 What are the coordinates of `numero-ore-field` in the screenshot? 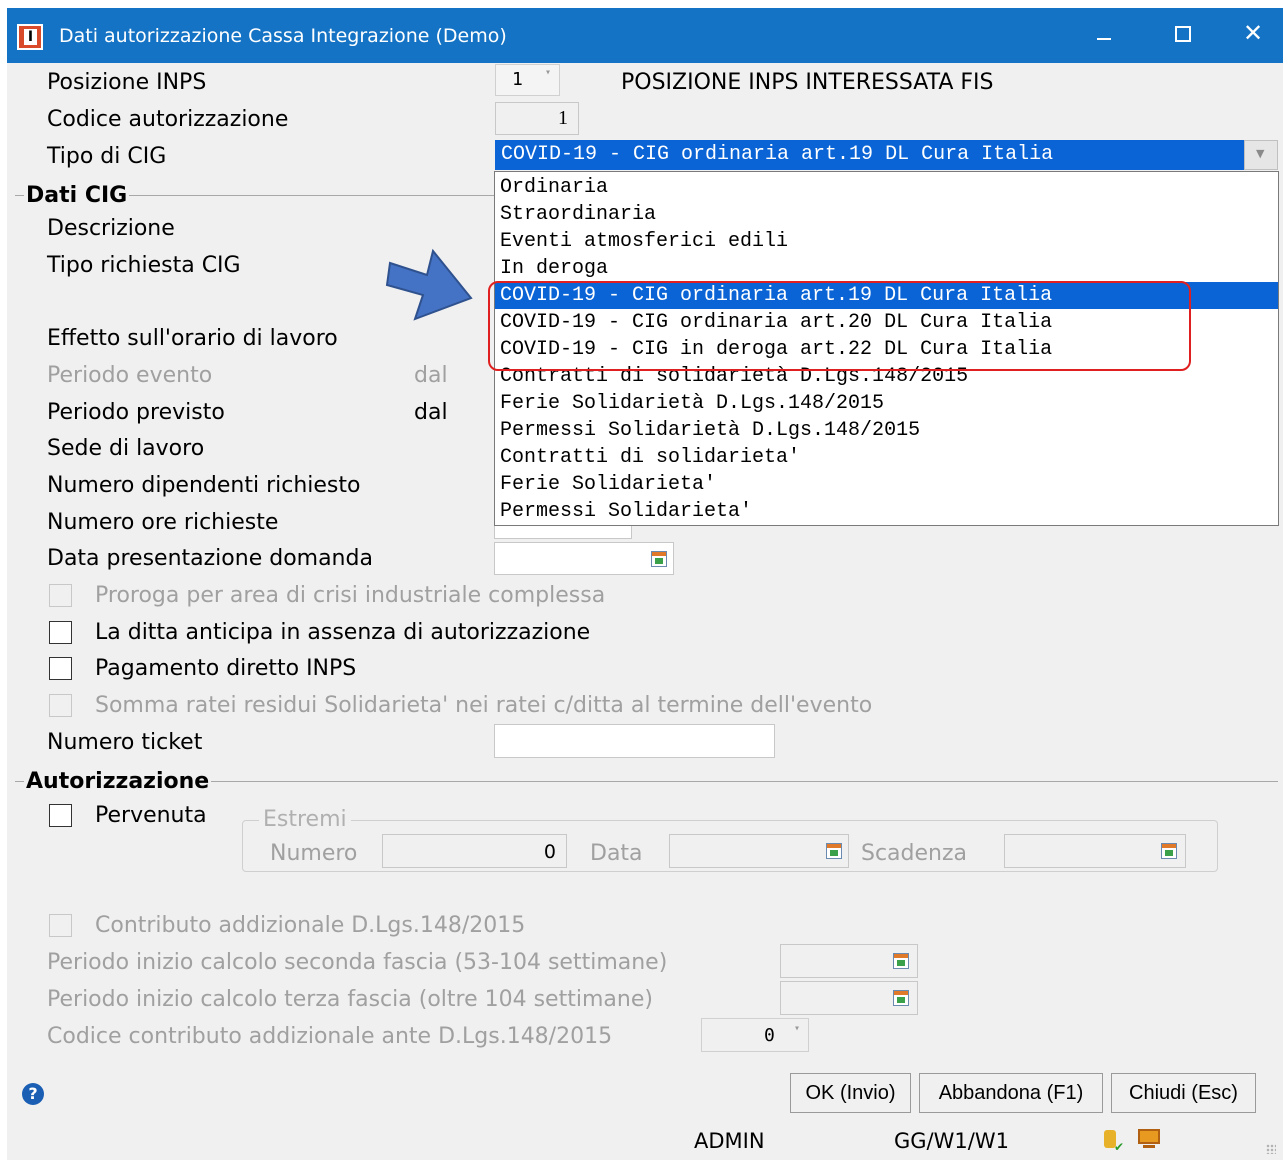 It's located at (563, 532).